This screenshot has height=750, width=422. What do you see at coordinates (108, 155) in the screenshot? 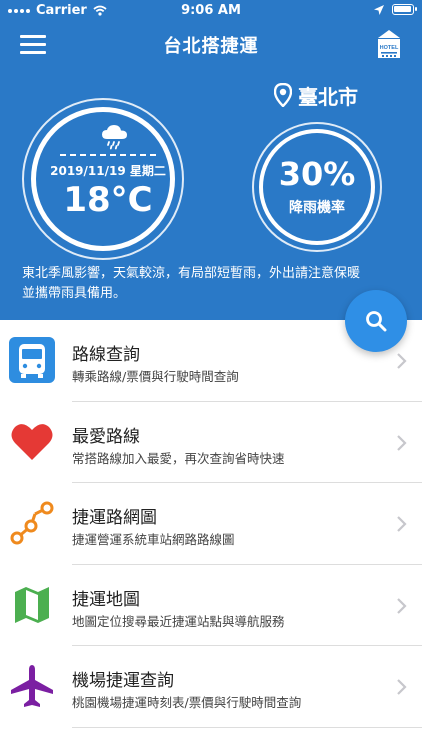
I see `divider` at bounding box center [108, 155].